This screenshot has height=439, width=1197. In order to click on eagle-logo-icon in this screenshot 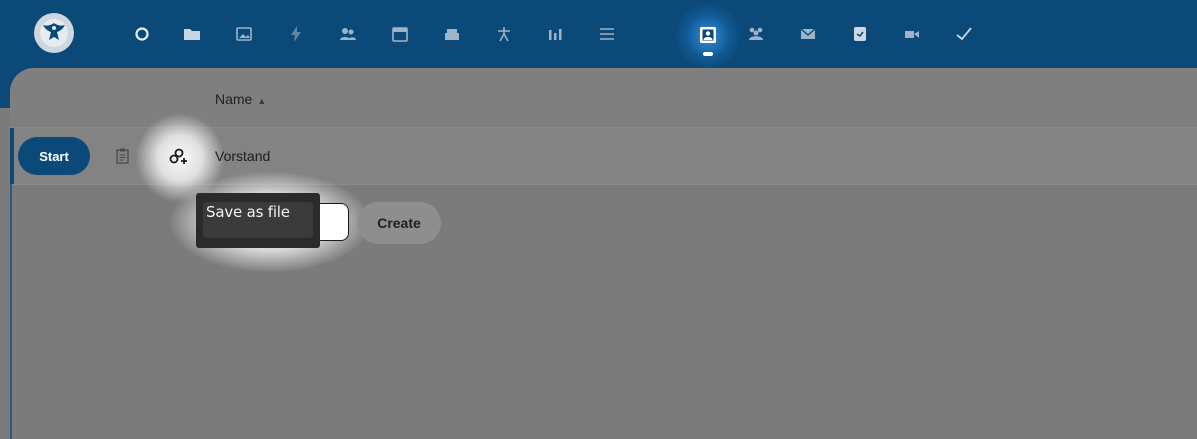, I will do `click(54, 33)`.